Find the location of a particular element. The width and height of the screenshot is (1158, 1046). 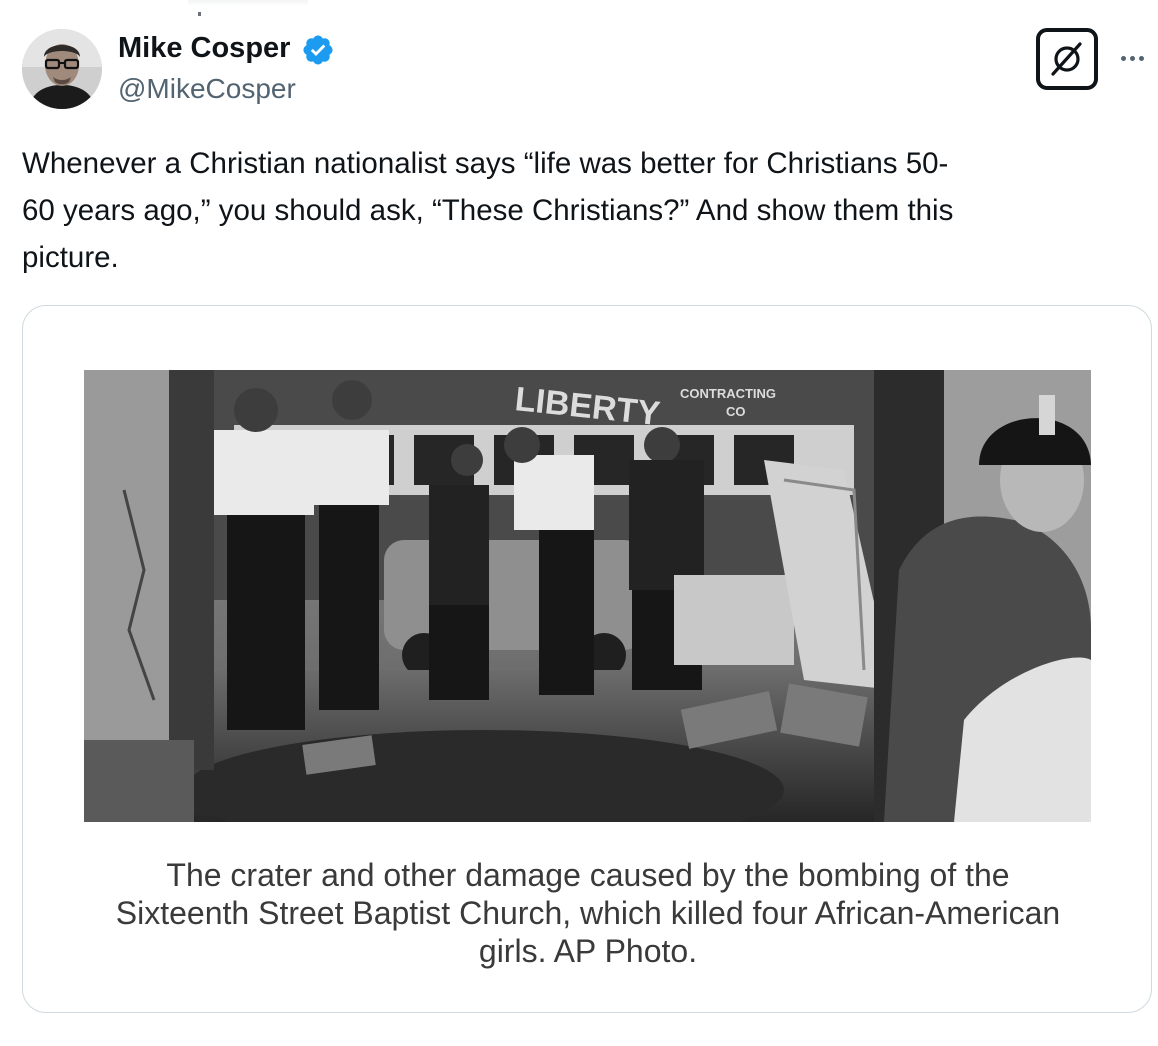

photo-sign-contracting: CONTRACTING is located at coordinates (728, 393).